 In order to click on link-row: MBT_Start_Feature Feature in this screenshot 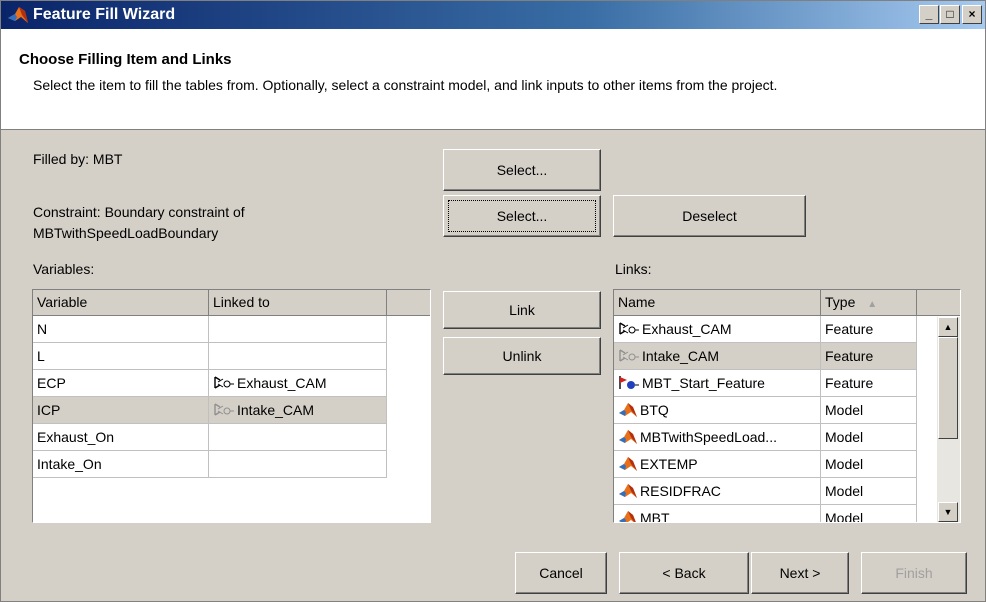, I will do `click(765, 383)`.